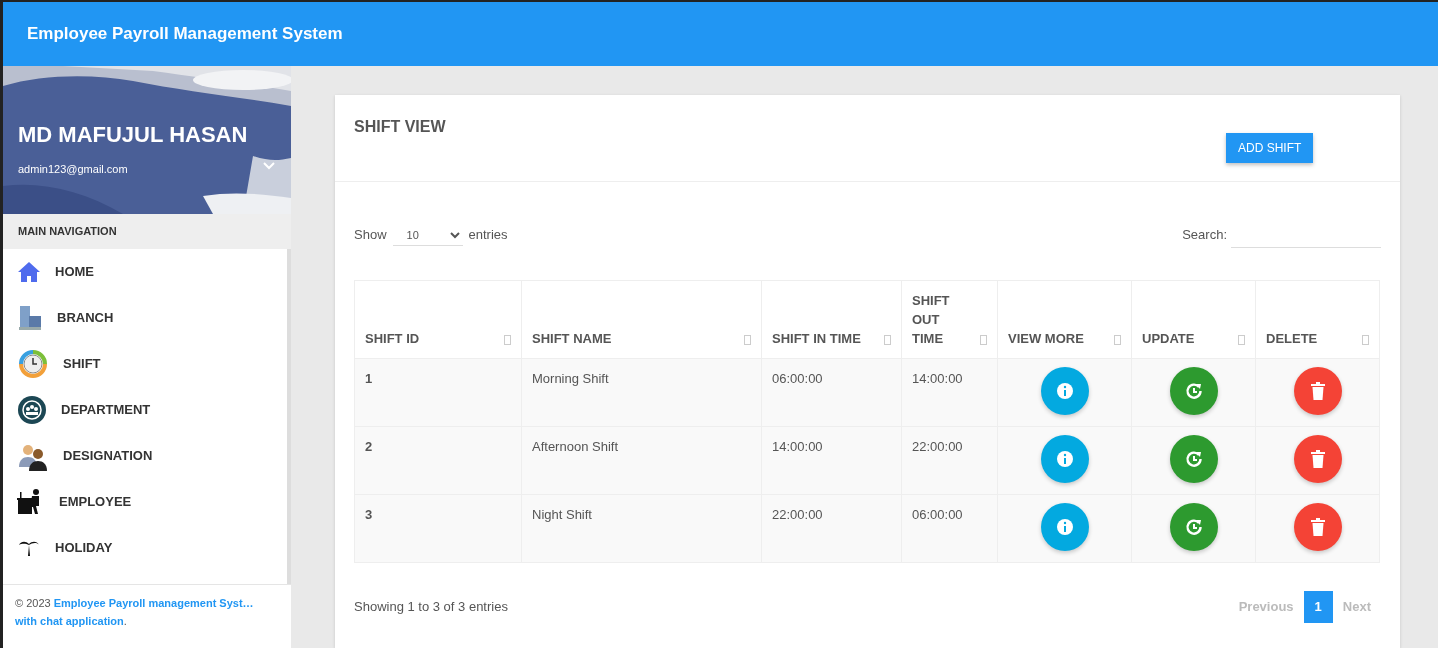 This screenshot has width=1438, height=648. I want to click on menu-item: BRANCH, so click(85, 317).